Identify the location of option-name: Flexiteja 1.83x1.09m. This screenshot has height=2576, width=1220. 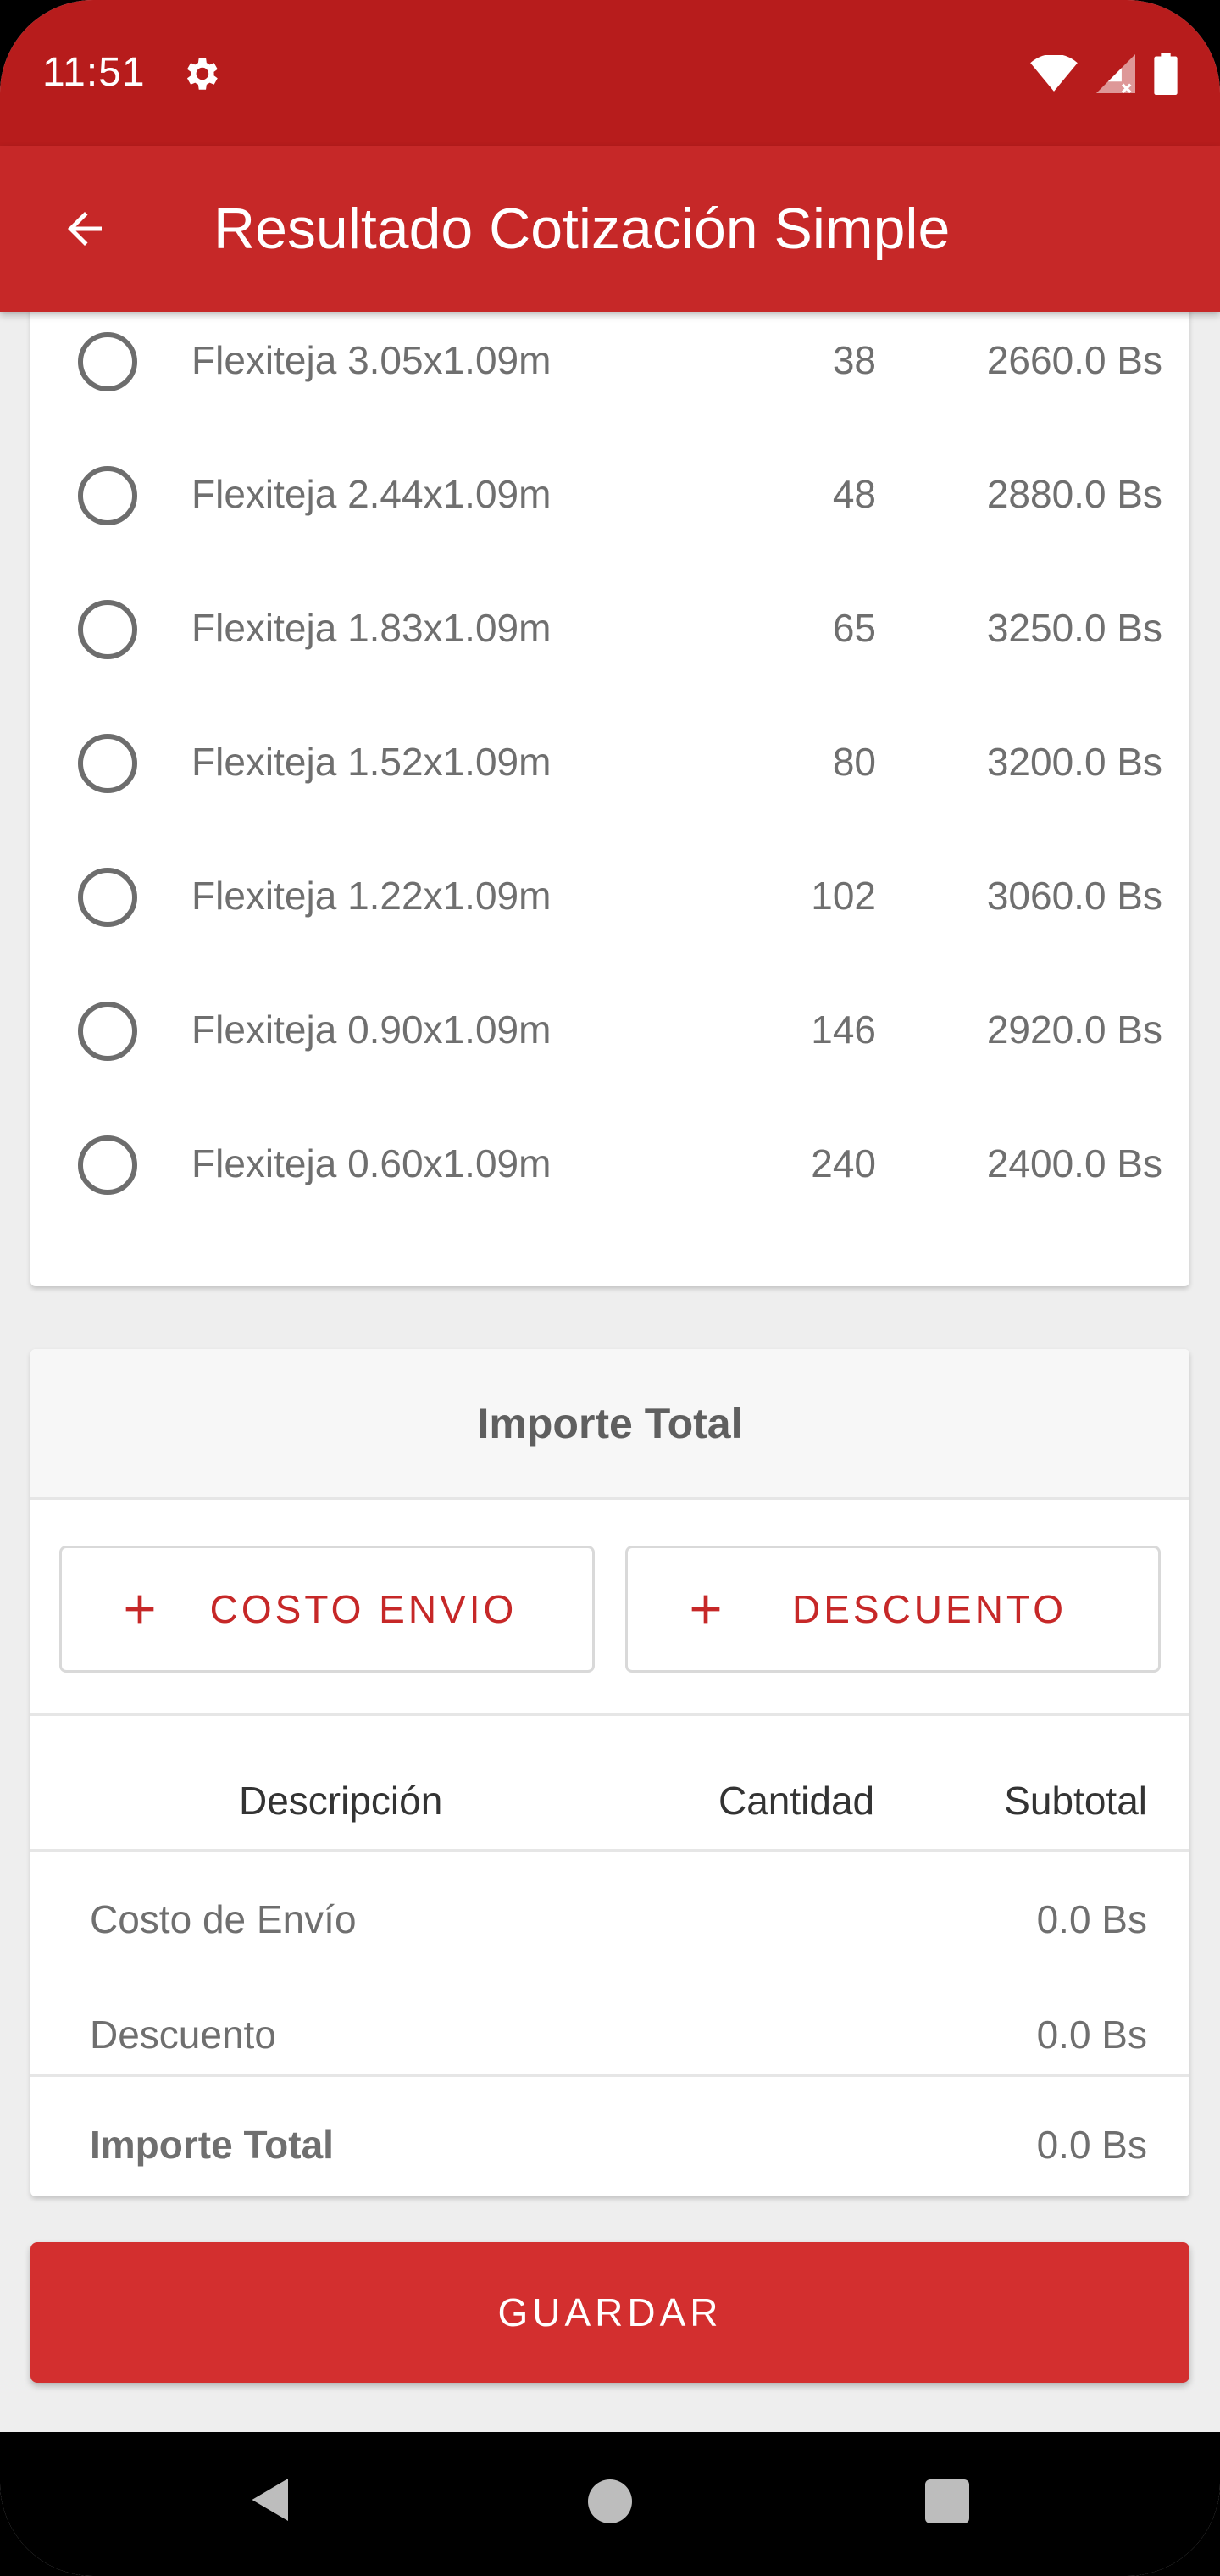
(371, 628).